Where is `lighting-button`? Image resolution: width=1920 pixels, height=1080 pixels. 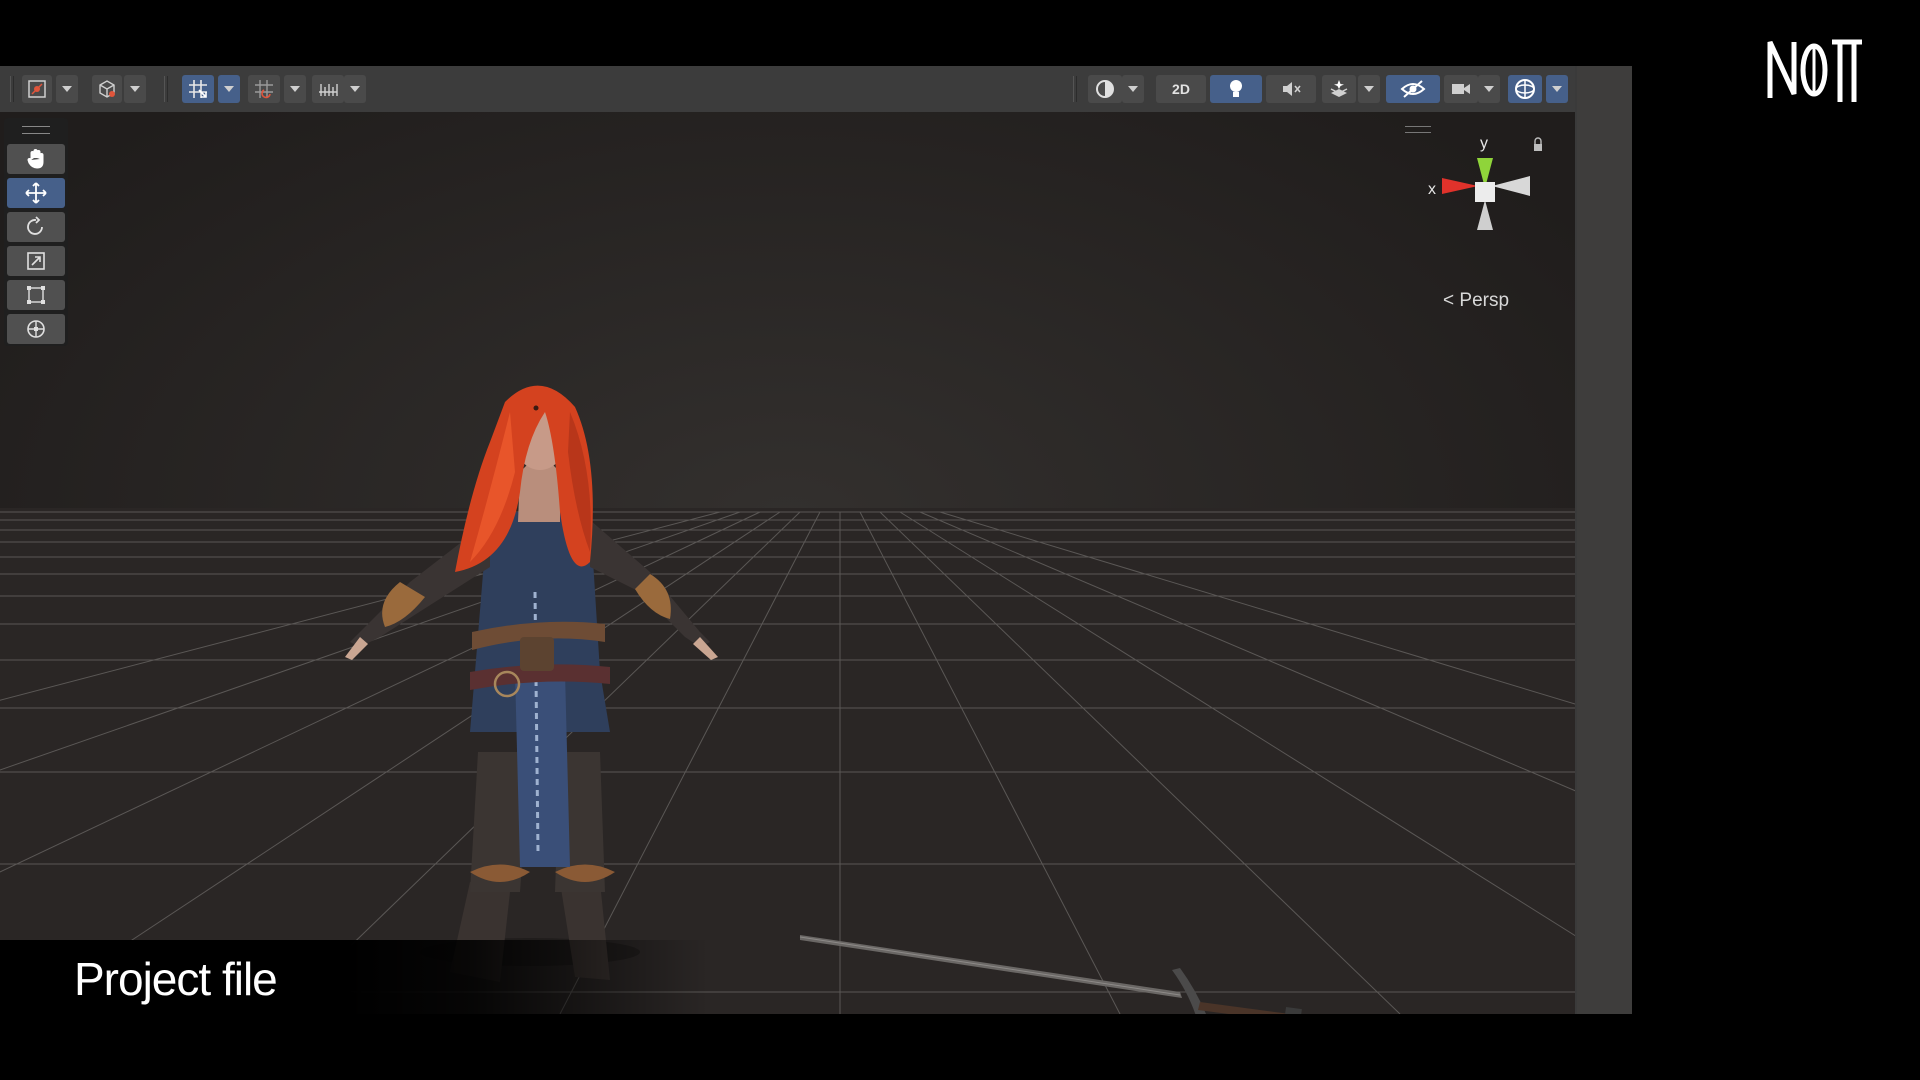
lighting-button is located at coordinates (1236, 89).